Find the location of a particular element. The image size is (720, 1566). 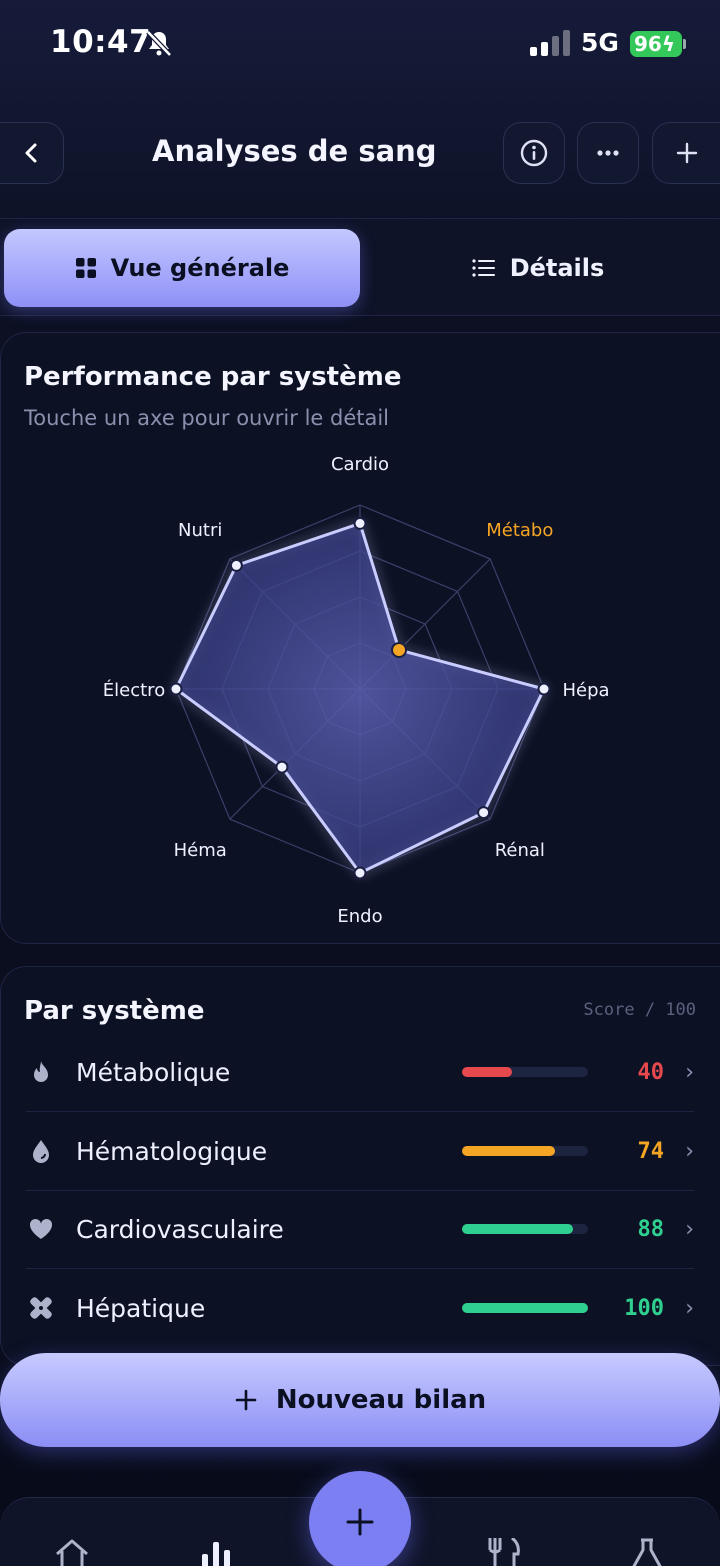

grid-icon is located at coordinates (85, 268).